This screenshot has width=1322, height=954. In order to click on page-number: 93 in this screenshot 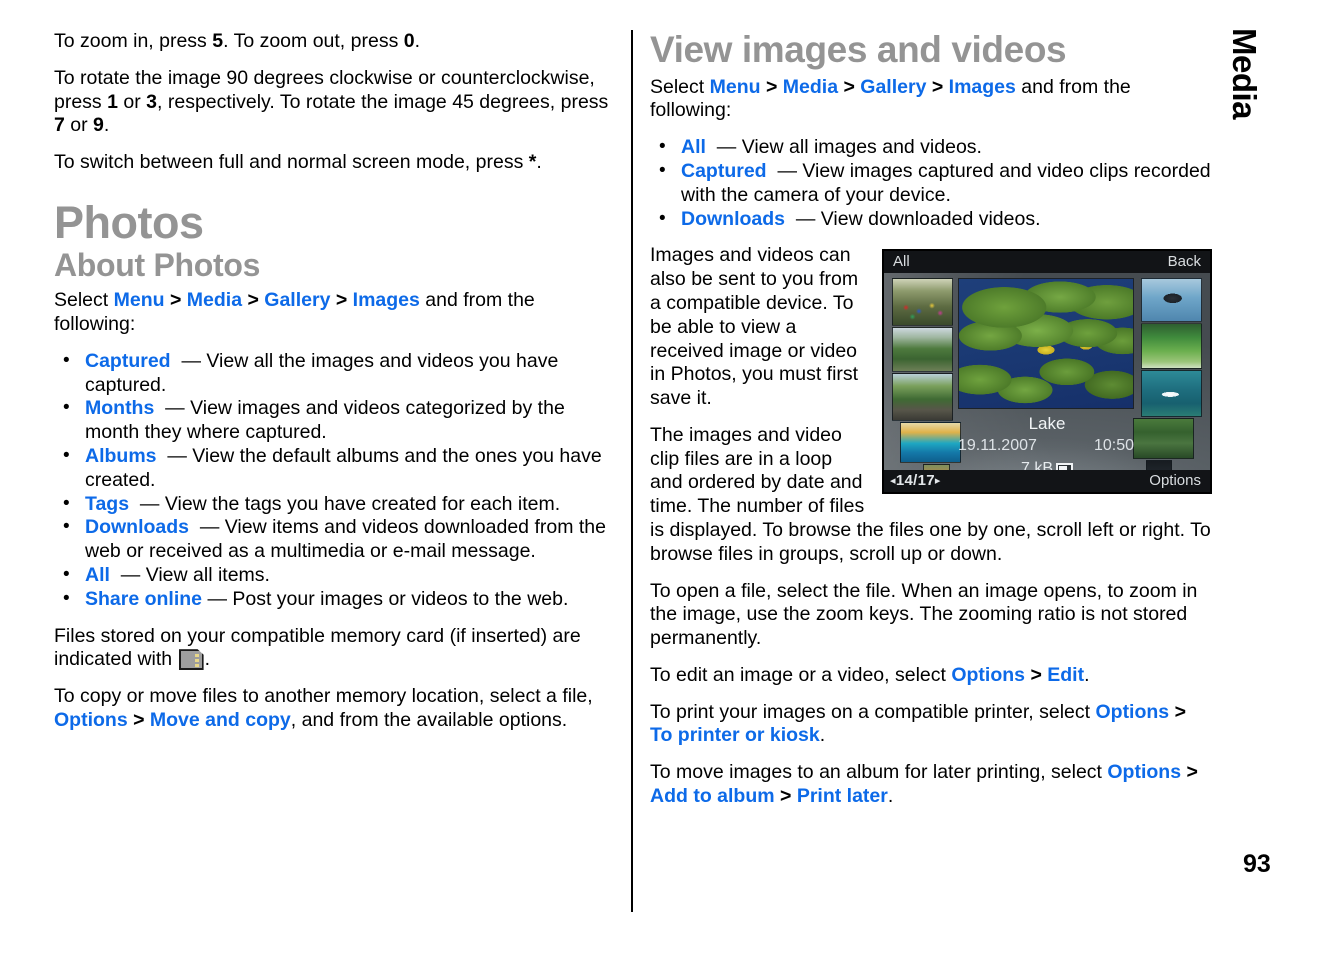, I will do `click(1257, 864)`.